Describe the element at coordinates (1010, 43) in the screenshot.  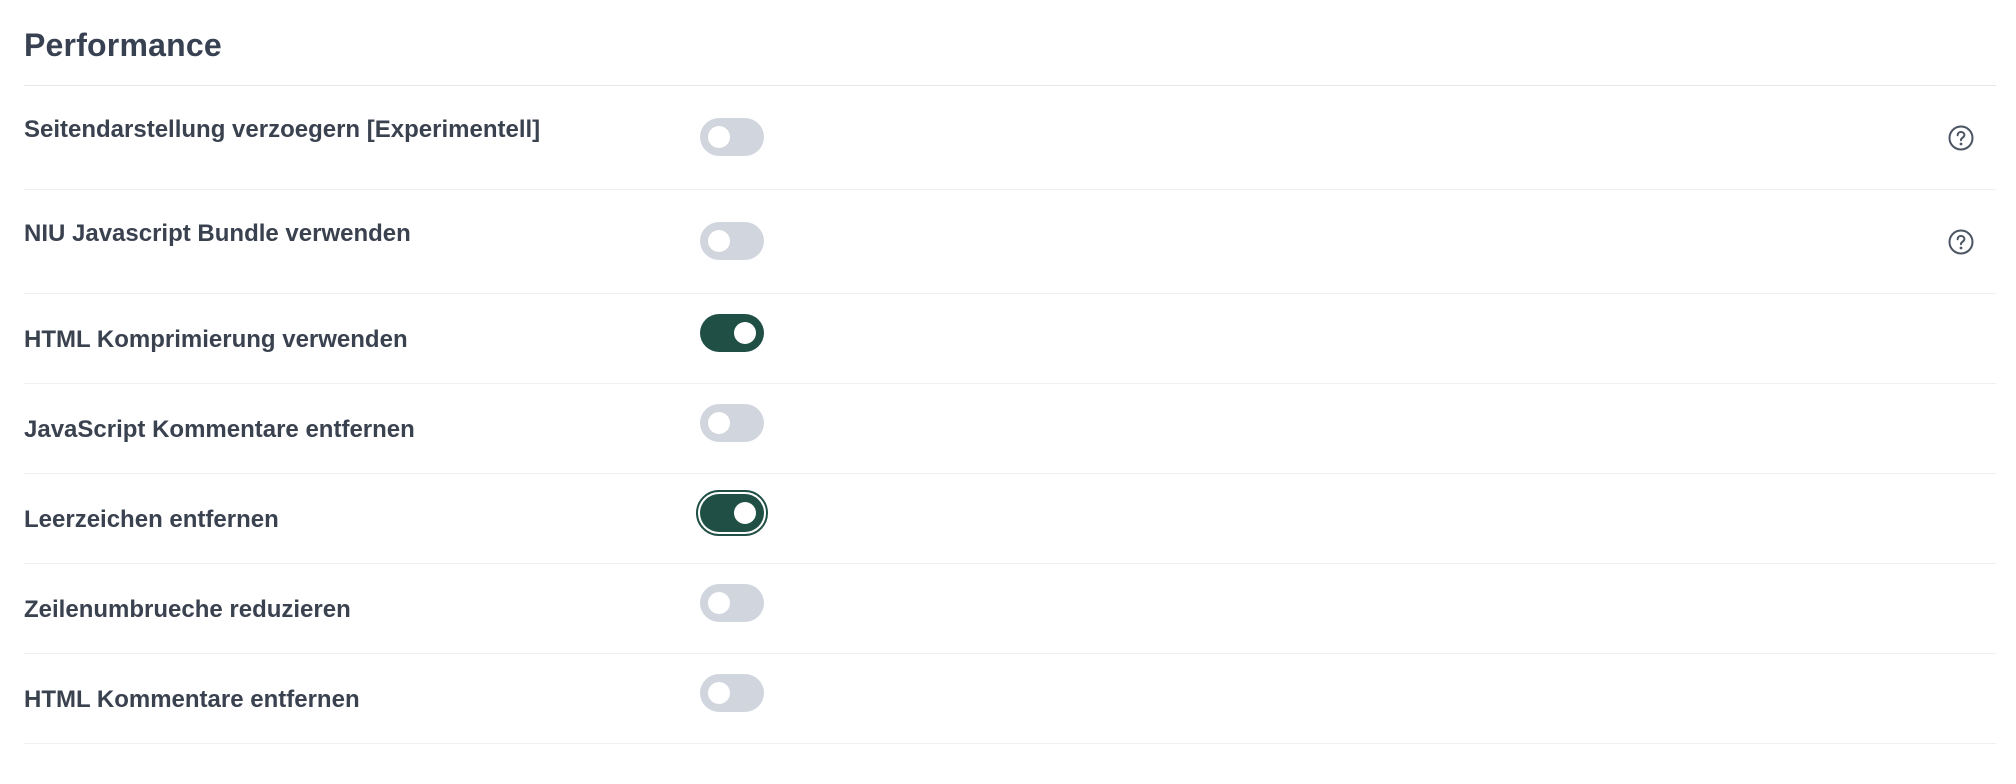
I see `section-title: Performance` at that location.